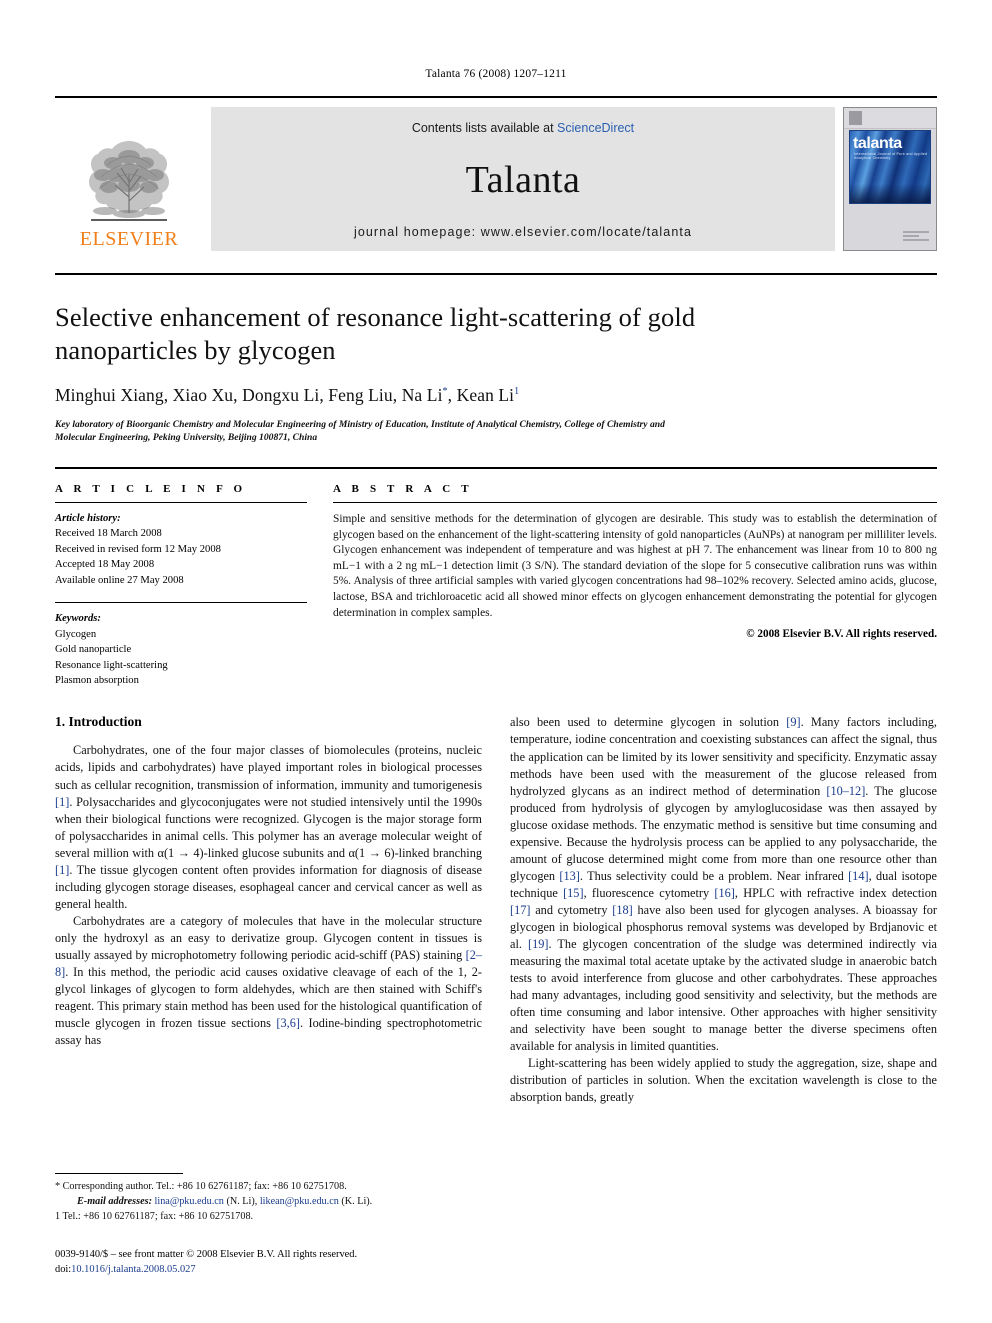  What do you see at coordinates (78, 619) in the screenshot?
I see `keywords-label: Keywords:` at bounding box center [78, 619].